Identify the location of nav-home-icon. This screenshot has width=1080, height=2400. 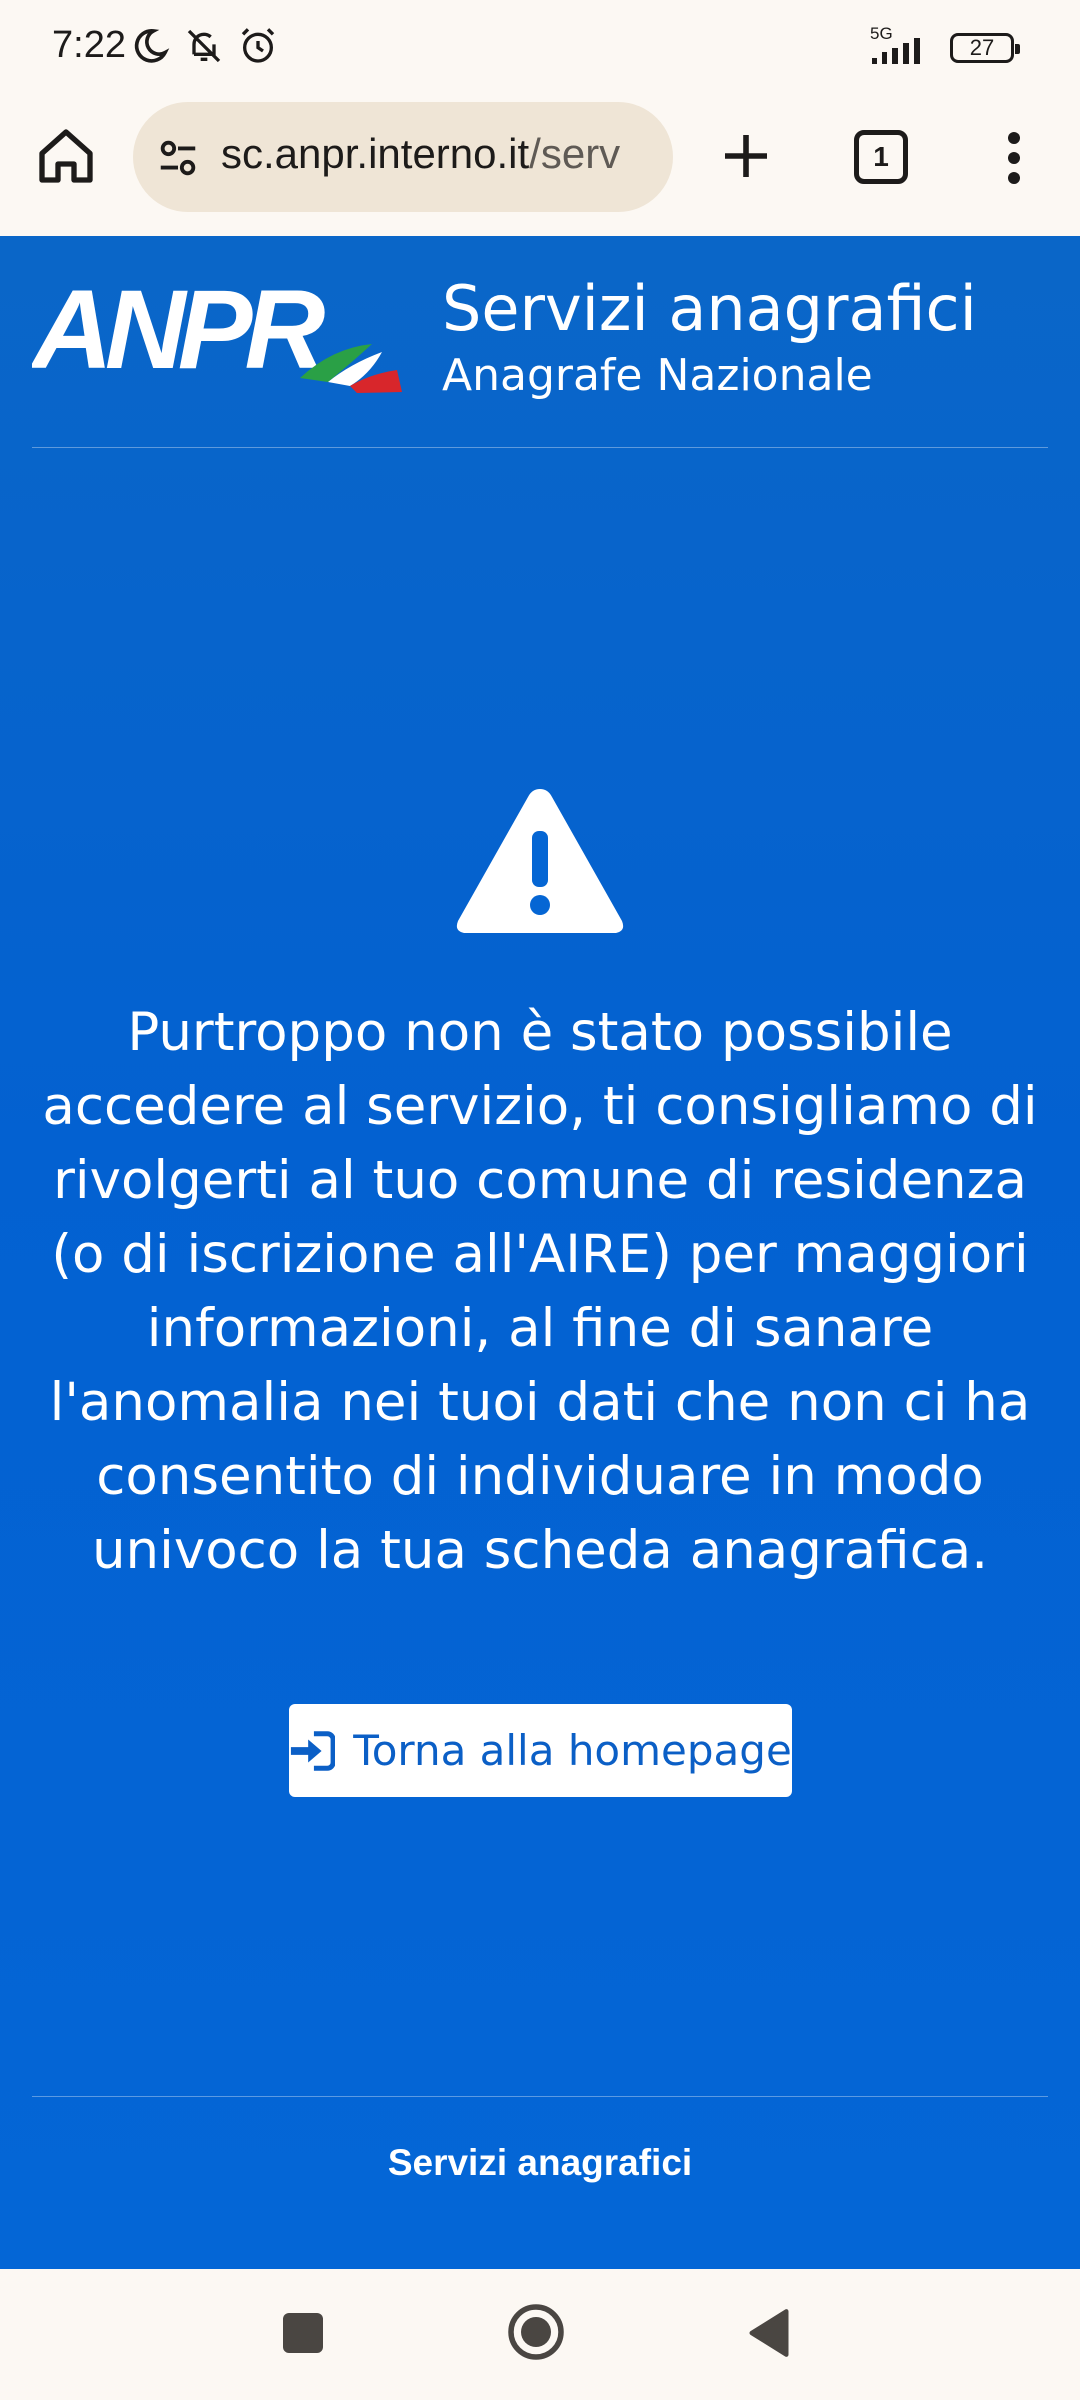
(536, 2332).